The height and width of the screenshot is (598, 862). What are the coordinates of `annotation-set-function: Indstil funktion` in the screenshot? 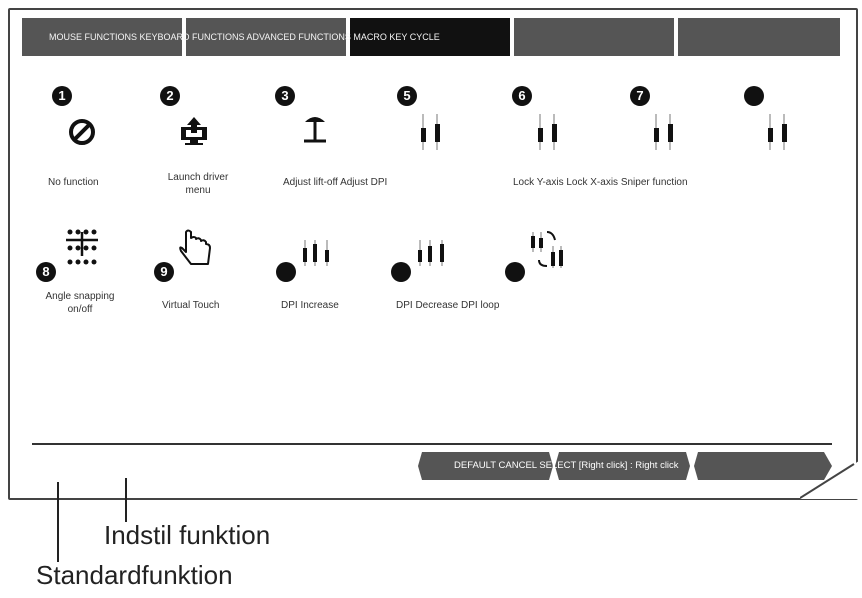 It's located at (187, 535).